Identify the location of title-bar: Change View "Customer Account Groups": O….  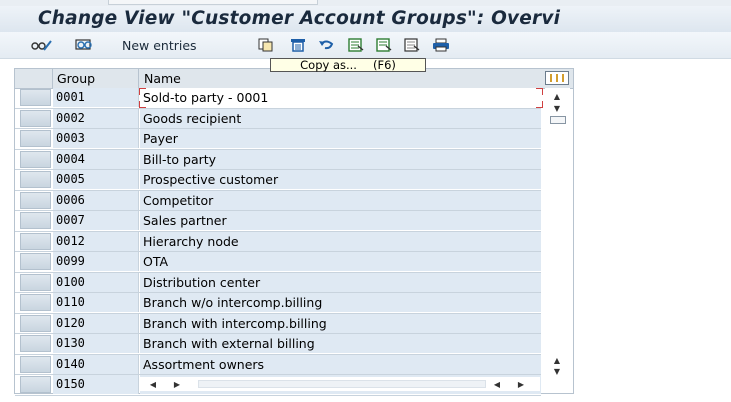
(365, 19).